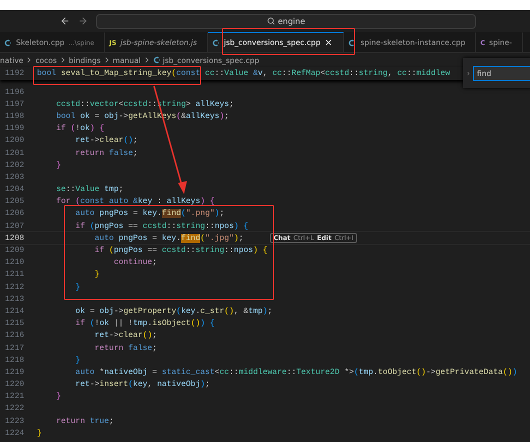 Image resolution: width=530 pixels, height=442 pixels. Describe the element at coordinates (15, 129) in the screenshot. I see `line-number: 1199` at that location.